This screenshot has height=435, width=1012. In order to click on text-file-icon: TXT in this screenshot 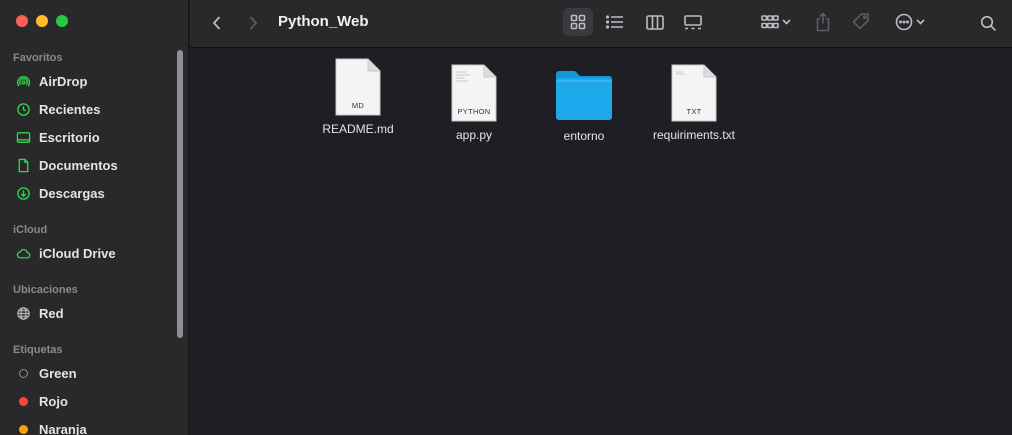, I will do `click(694, 93)`.